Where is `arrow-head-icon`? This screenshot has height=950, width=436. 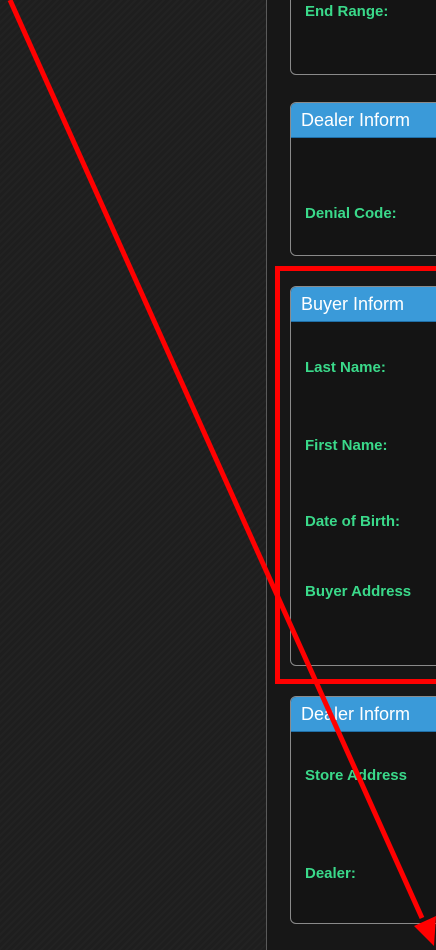 arrow-head-icon is located at coordinates (425, 931).